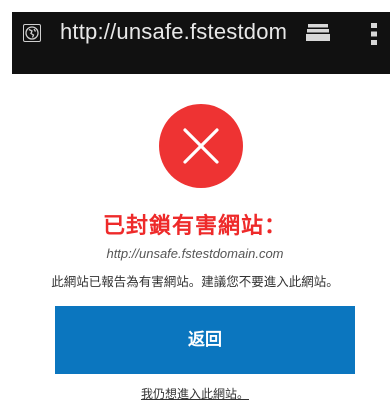  Describe the element at coordinates (374, 34) in the screenshot. I see `menu-icon` at that location.